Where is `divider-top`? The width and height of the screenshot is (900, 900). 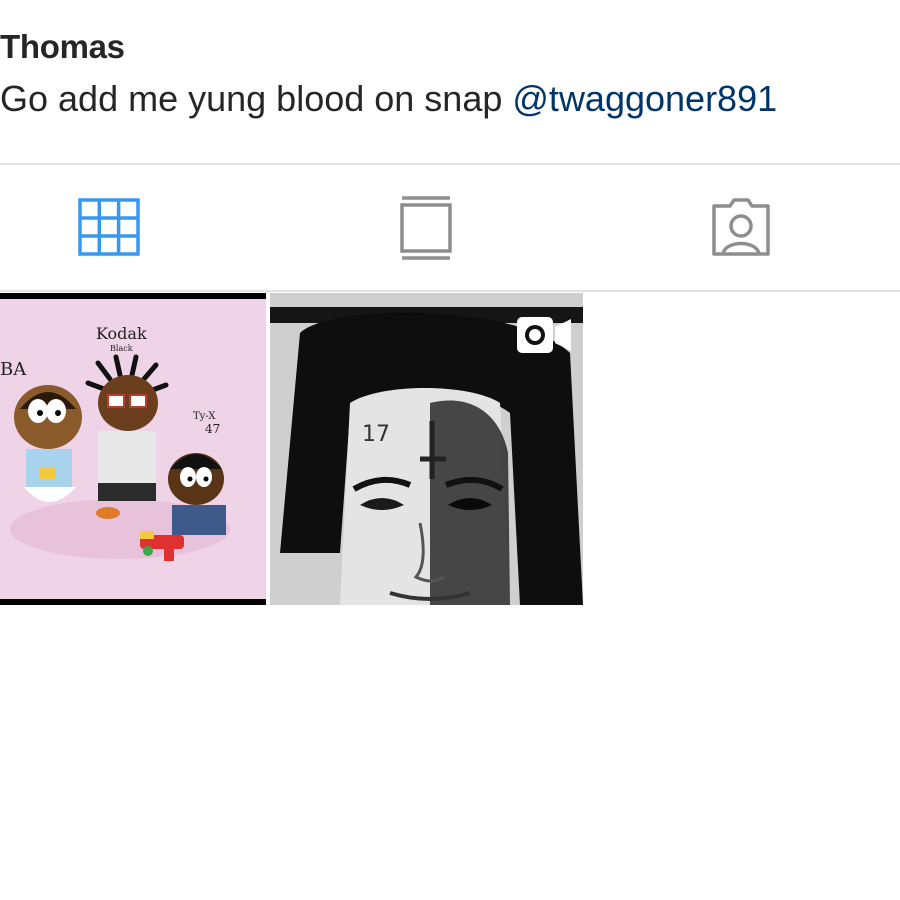
divider-top is located at coordinates (450, 164).